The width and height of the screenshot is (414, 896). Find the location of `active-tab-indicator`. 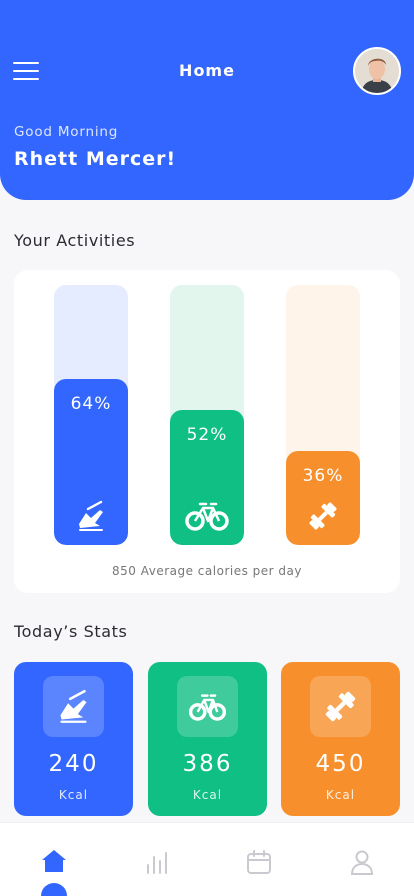

active-tab-indicator is located at coordinates (54, 889).